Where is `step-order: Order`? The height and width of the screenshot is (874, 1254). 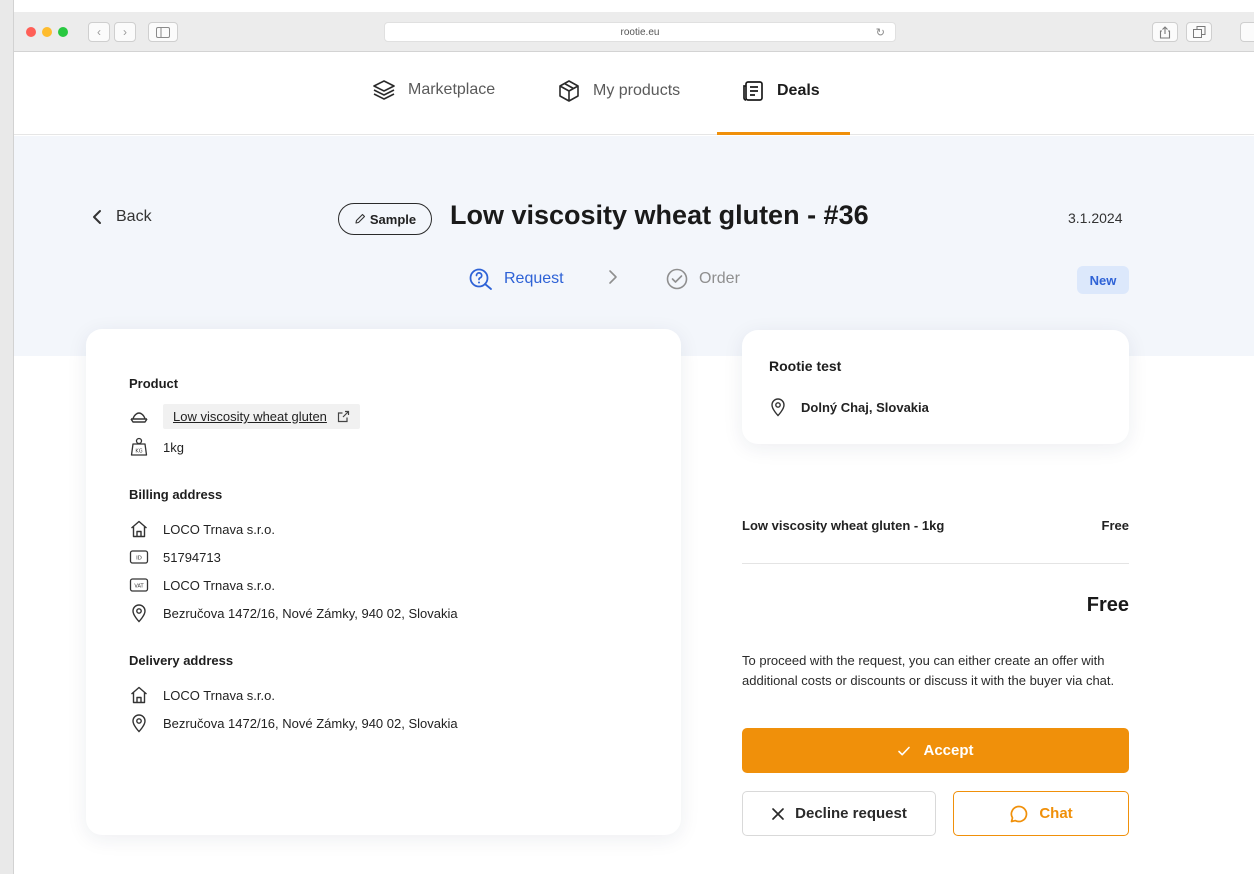 step-order: Order is located at coordinates (702, 279).